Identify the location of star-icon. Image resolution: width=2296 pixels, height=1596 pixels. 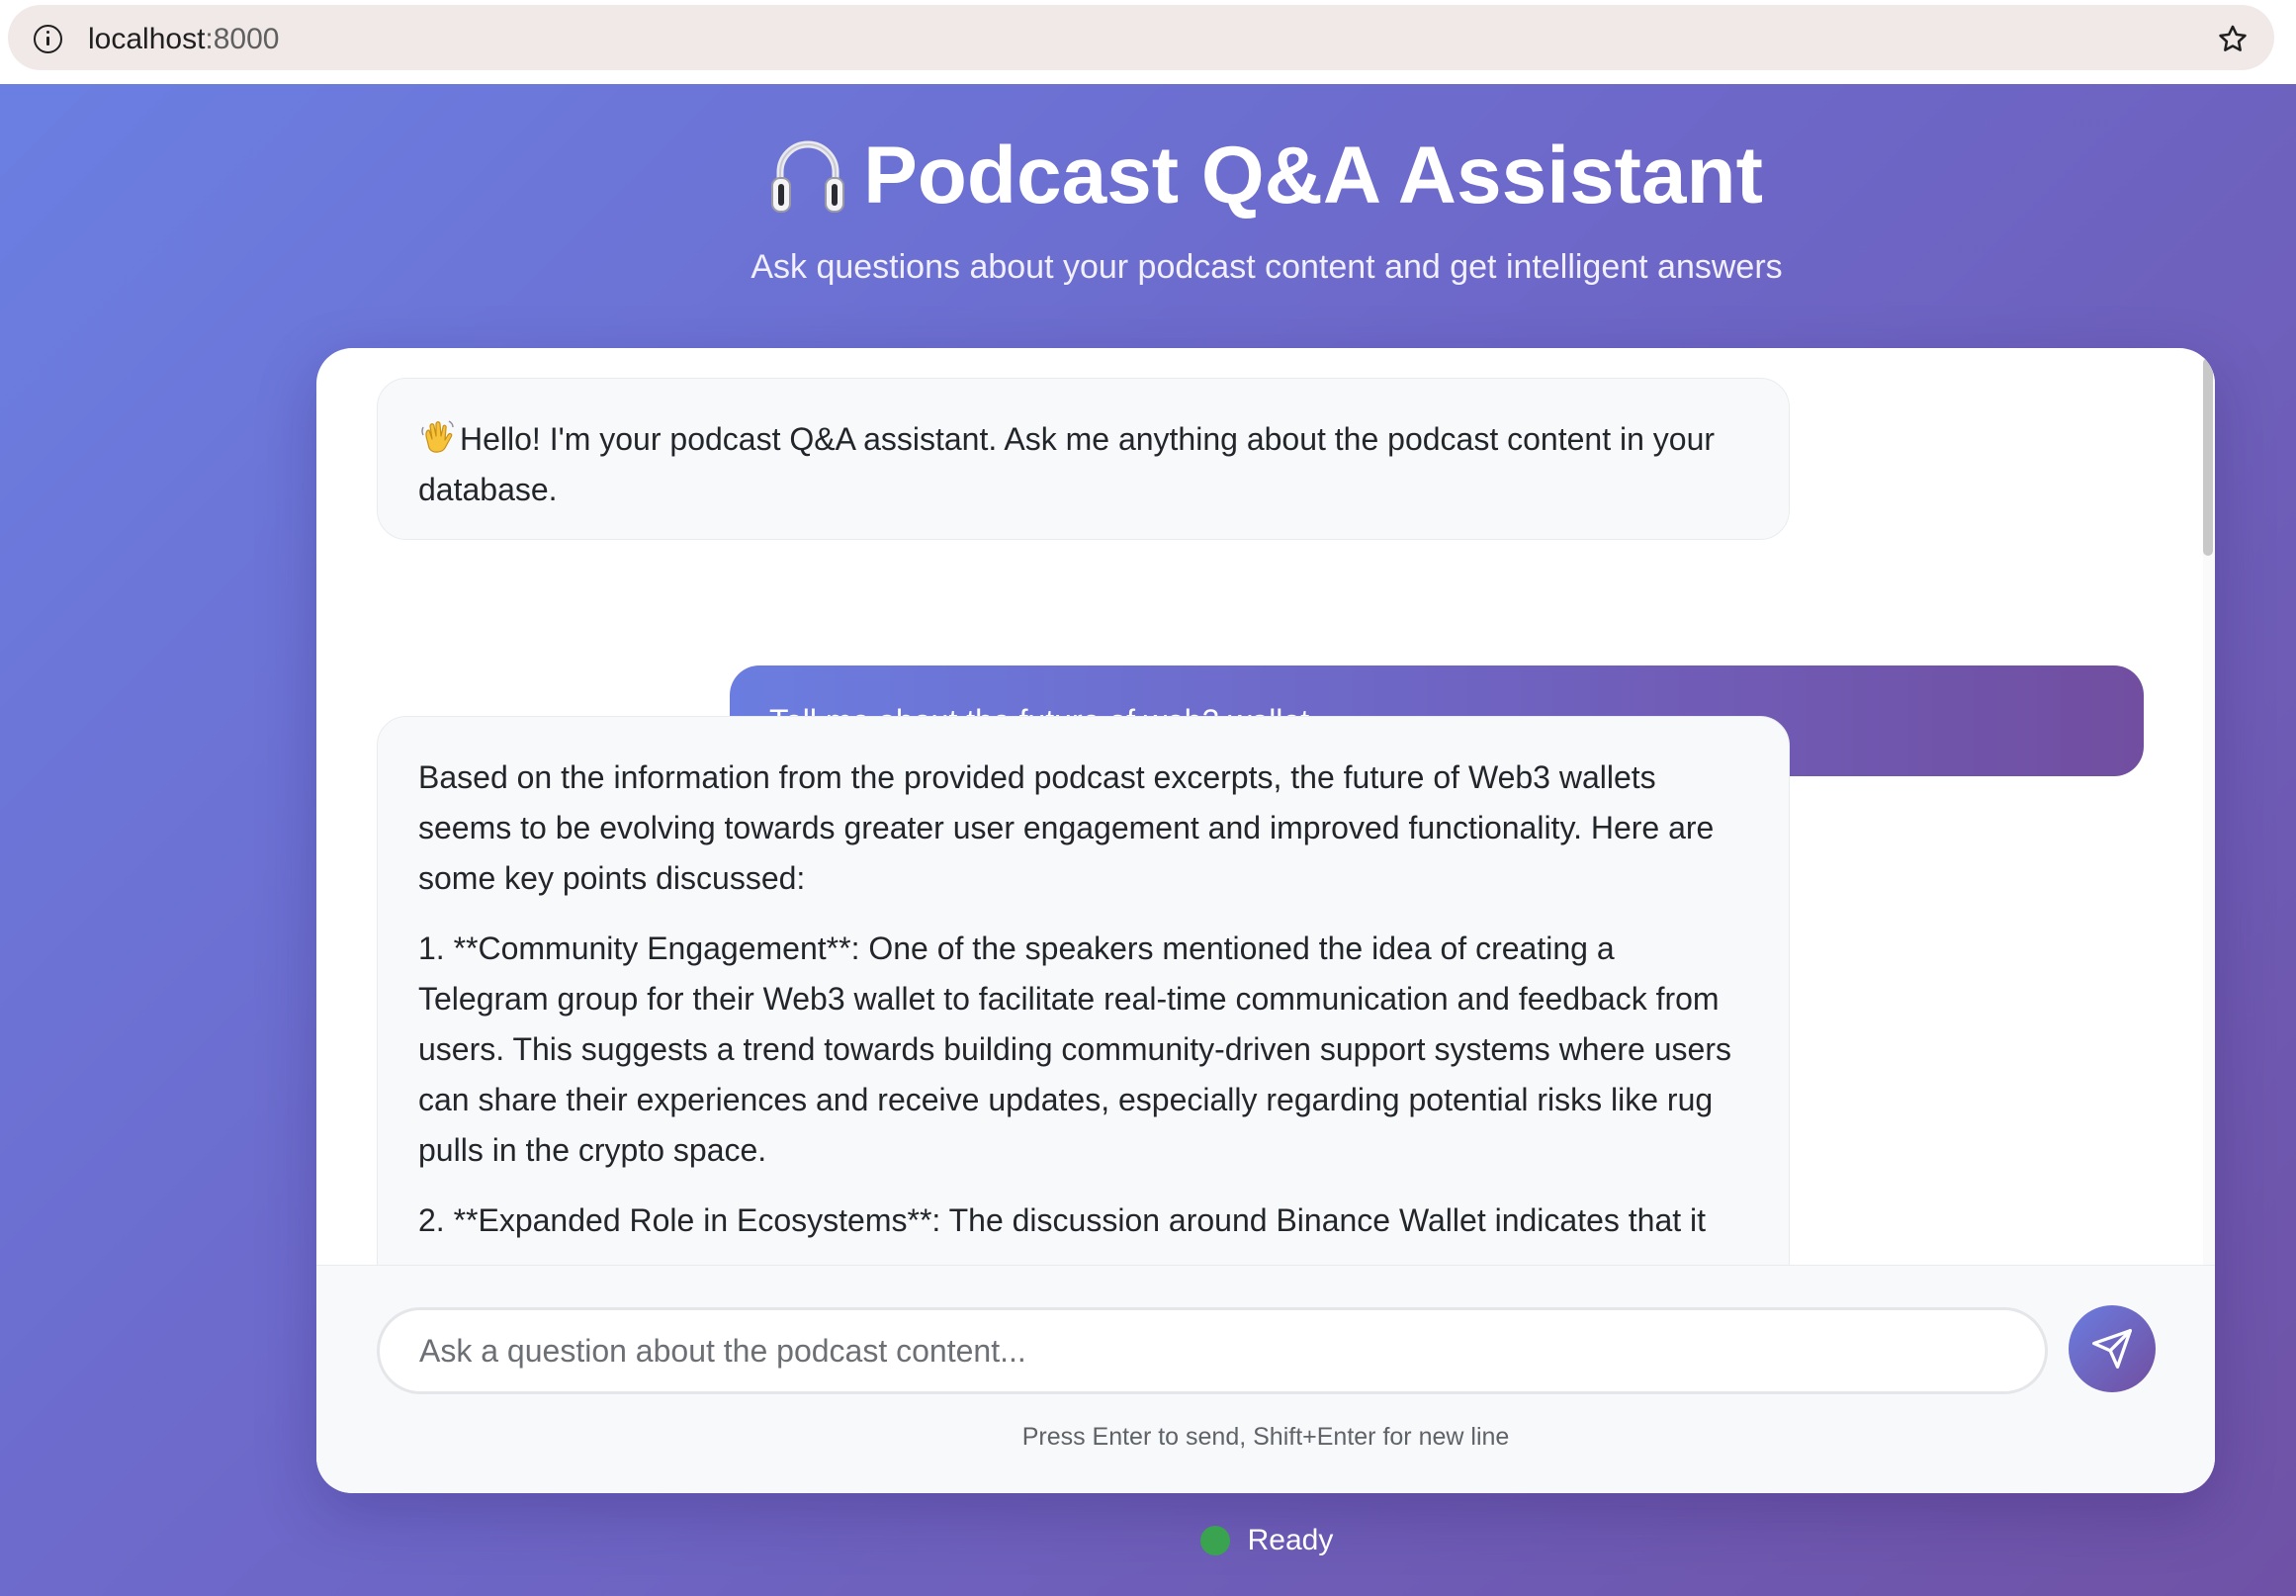
(2233, 39).